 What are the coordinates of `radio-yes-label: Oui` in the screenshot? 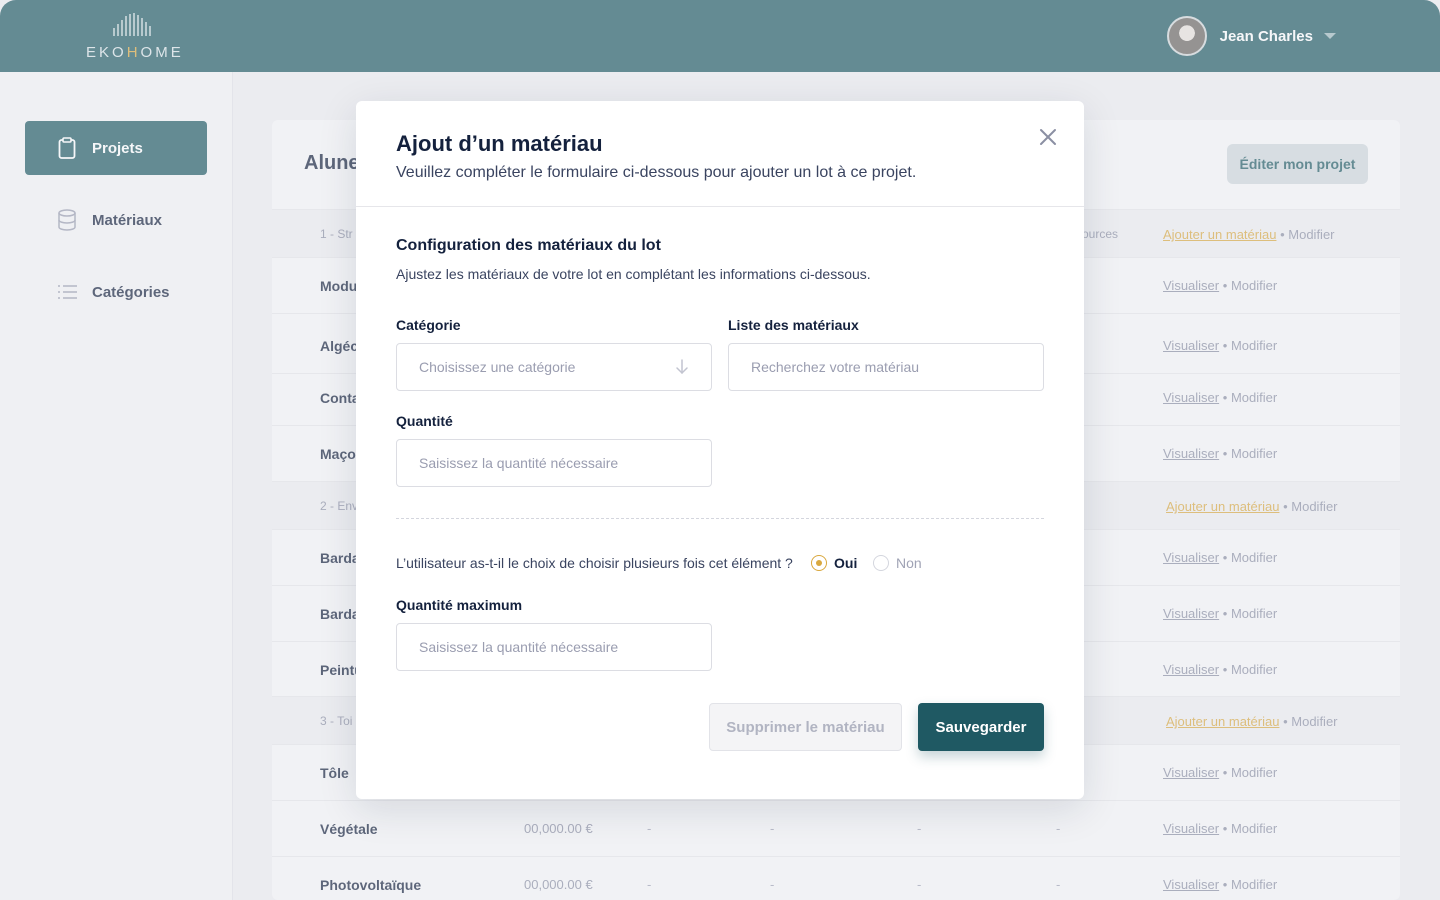 It's located at (846, 563).